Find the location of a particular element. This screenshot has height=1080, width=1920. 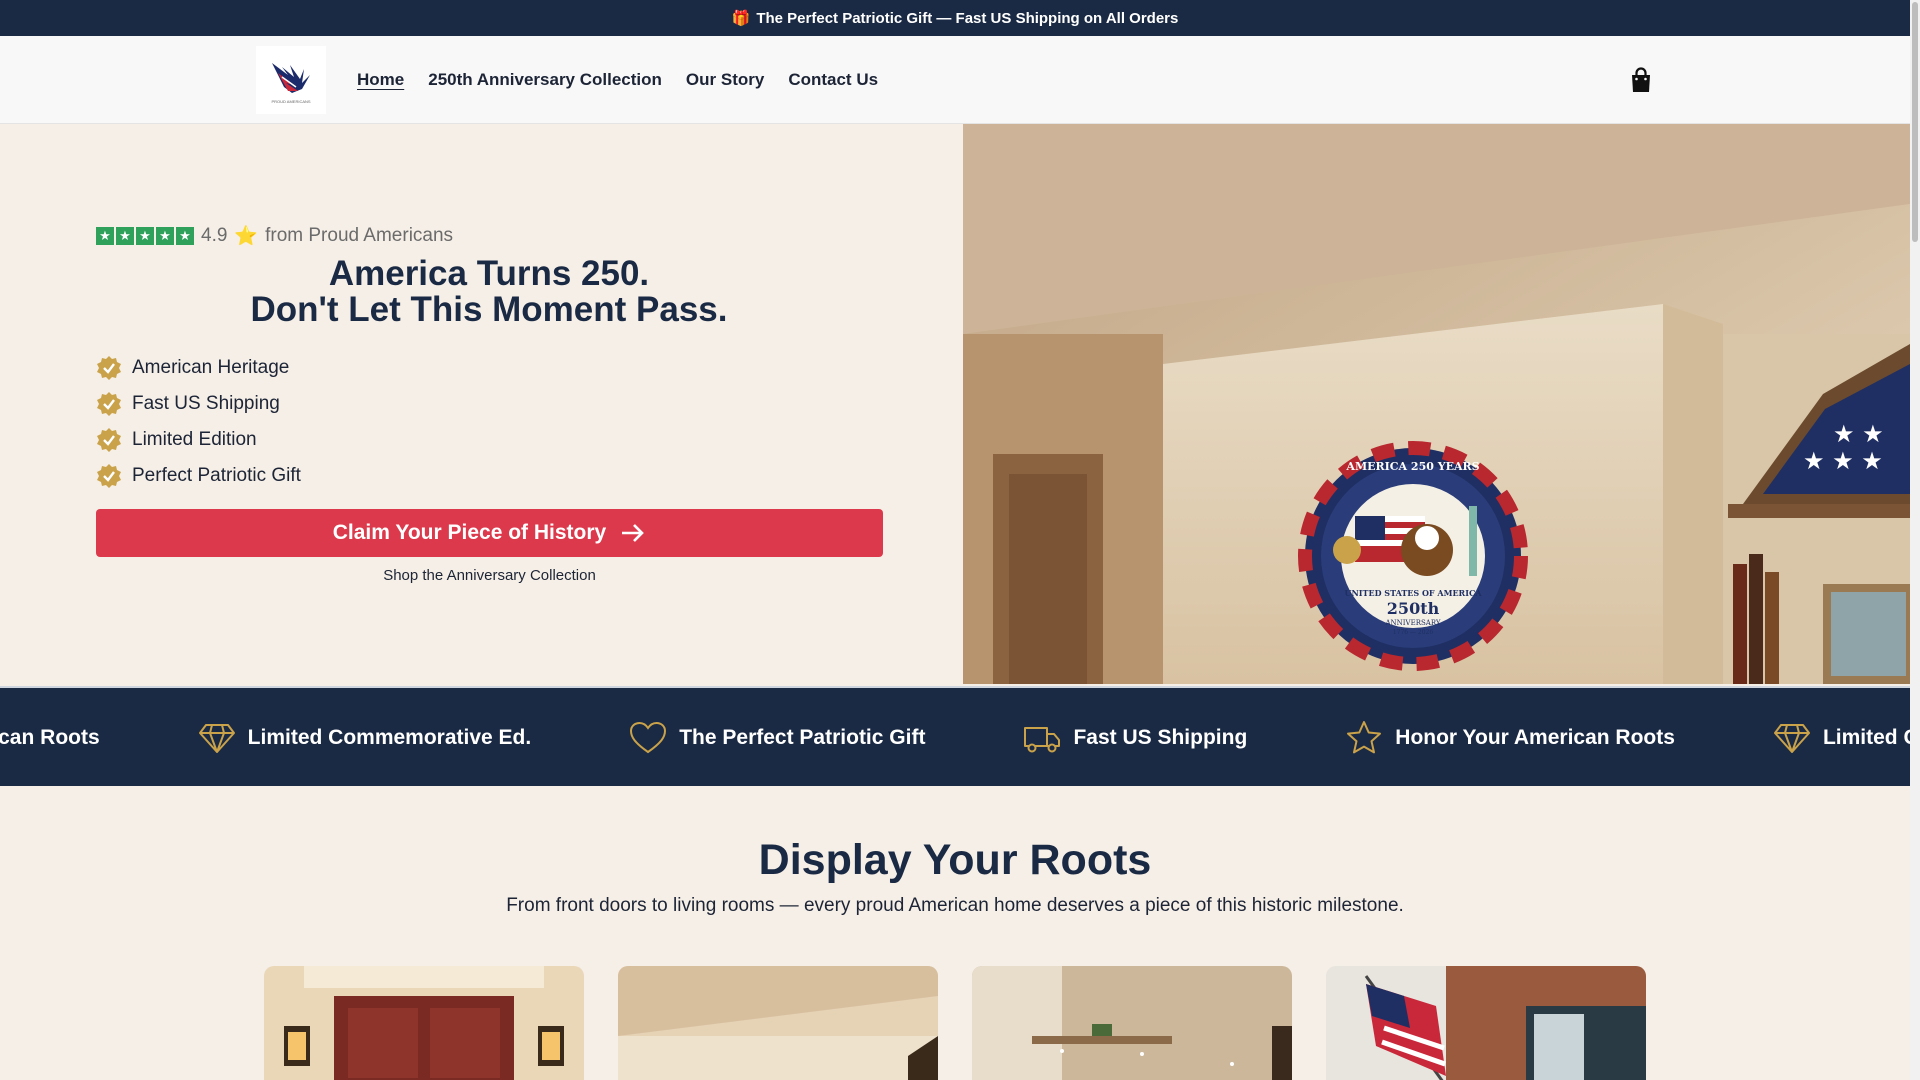

svg-text: AMERICA 250 YEARS is located at coordinates (1412, 466).